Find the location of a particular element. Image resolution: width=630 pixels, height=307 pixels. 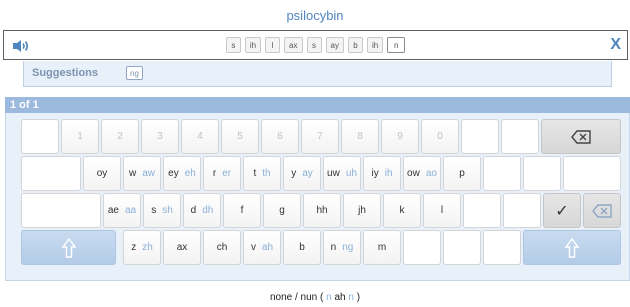

suggestion-chip: ng is located at coordinates (134, 73).